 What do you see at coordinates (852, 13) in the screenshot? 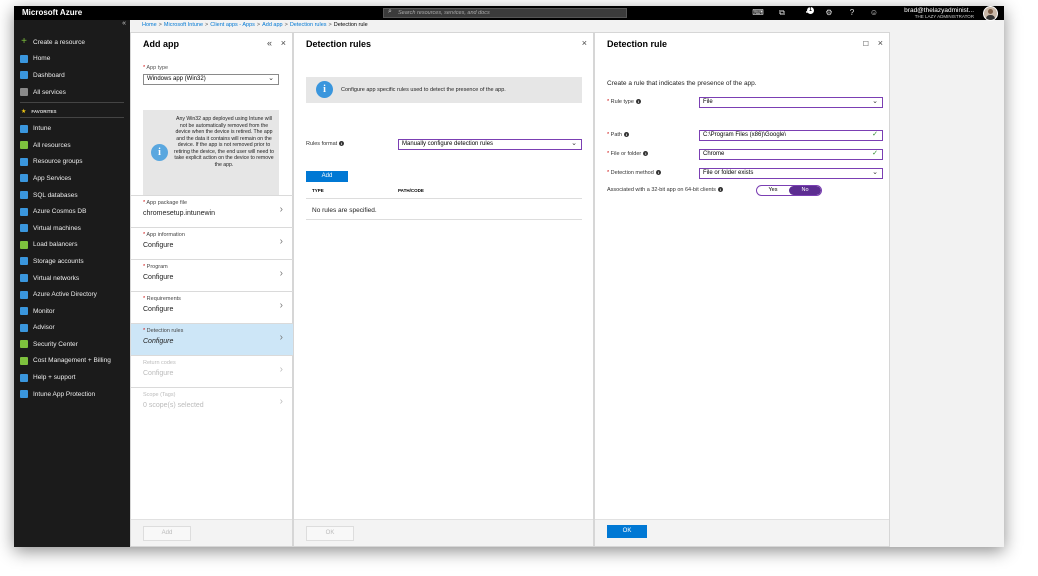
I see `help-icon: ?` at bounding box center [852, 13].